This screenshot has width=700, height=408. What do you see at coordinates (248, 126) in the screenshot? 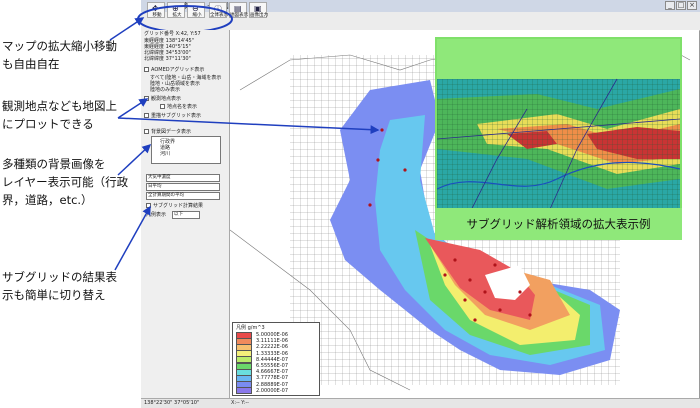
I see `arrow-observation-map` at bounding box center [248, 126].